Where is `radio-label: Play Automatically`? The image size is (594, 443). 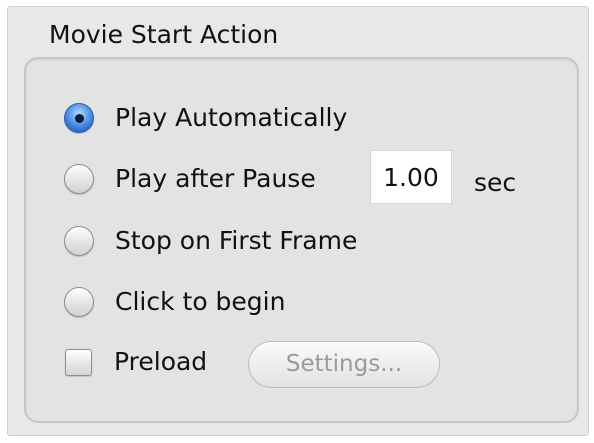
radio-label: Play Automatically is located at coordinates (231, 117).